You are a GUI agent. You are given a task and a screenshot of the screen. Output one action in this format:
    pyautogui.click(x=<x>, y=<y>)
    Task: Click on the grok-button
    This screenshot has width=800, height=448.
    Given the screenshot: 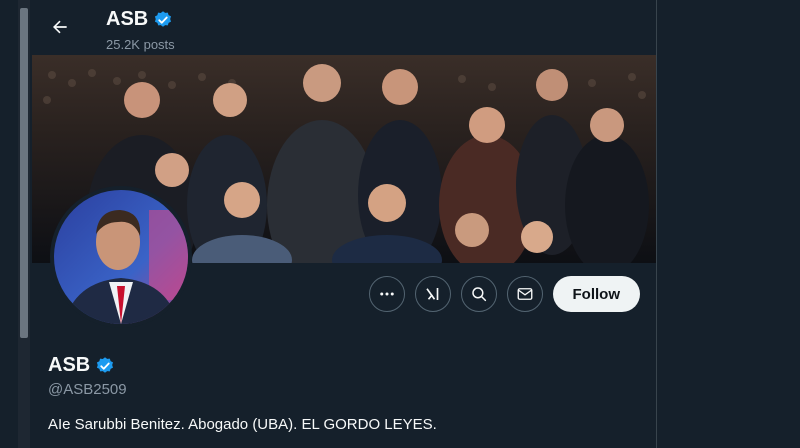 What is the action you would take?
    pyautogui.click(x=432, y=294)
    